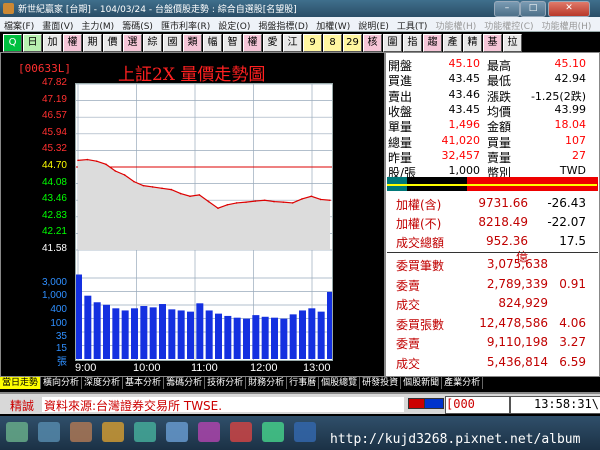  What do you see at coordinates (54, 232) in the screenshot?
I see `price-tick-label: 42.21` at bounding box center [54, 232].